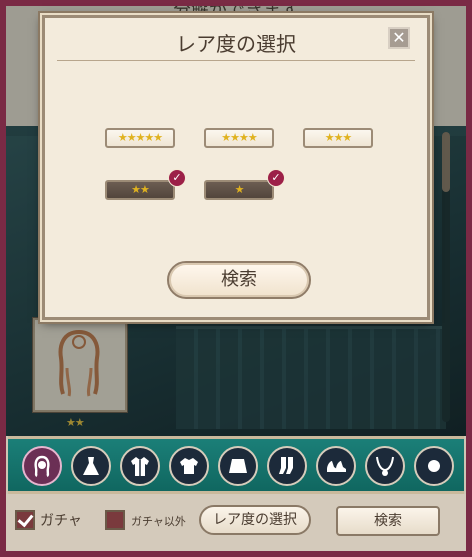 The width and height of the screenshot is (472, 557). What do you see at coordinates (399, 38) in the screenshot?
I see `close-button: ✕` at bounding box center [399, 38].